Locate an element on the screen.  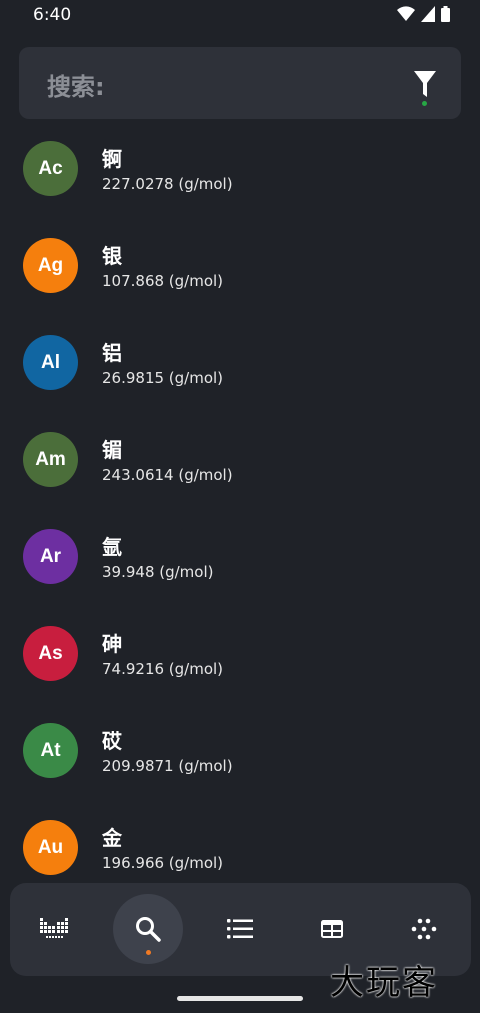
element-avatar: Am is located at coordinates (50, 459).